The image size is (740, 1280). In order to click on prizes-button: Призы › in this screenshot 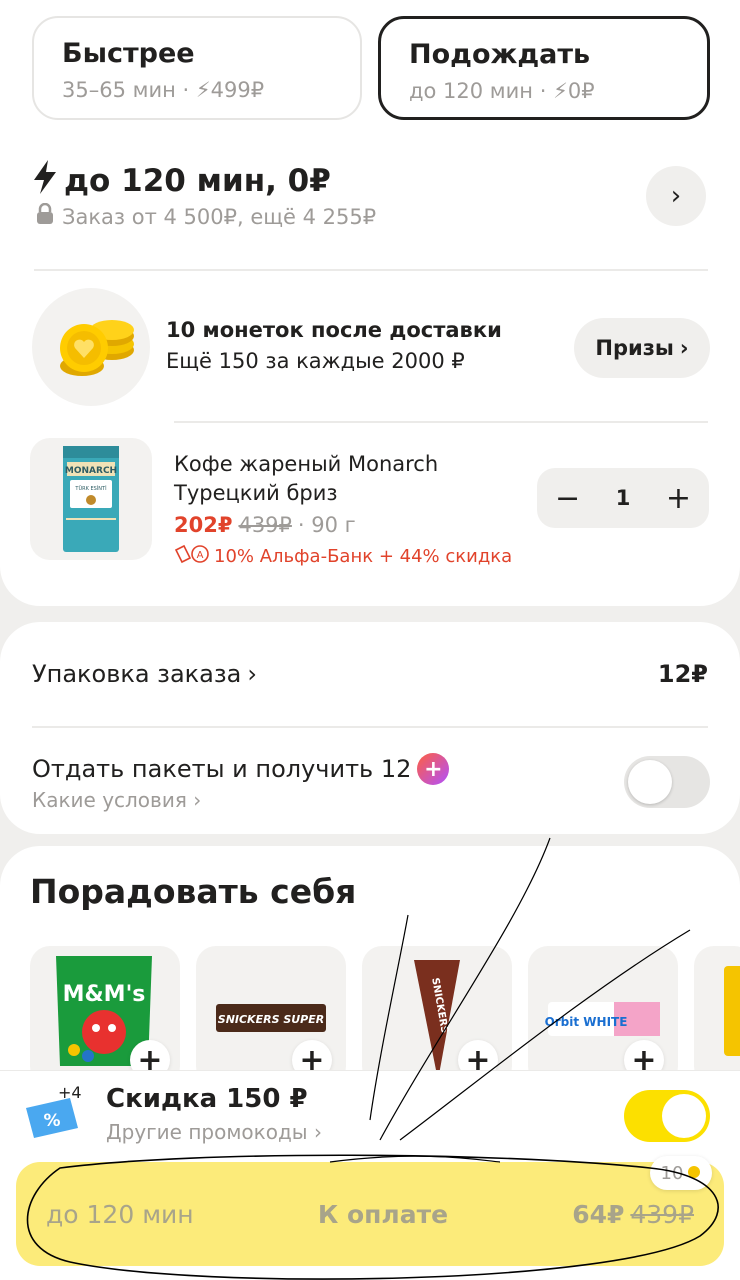, I will do `click(642, 348)`.